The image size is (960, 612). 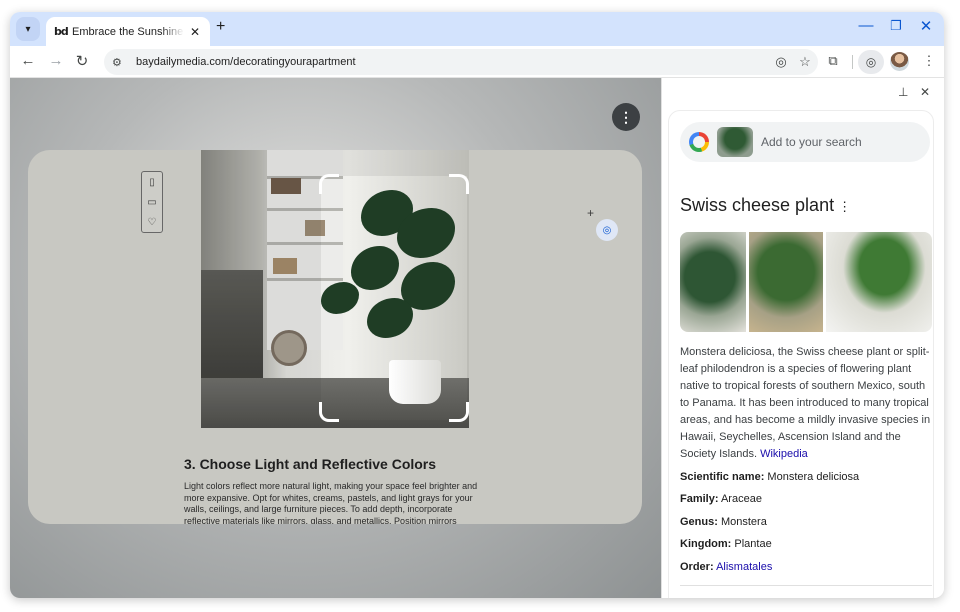 What do you see at coordinates (289, 348) in the screenshot?
I see `photo-fan` at bounding box center [289, 348].